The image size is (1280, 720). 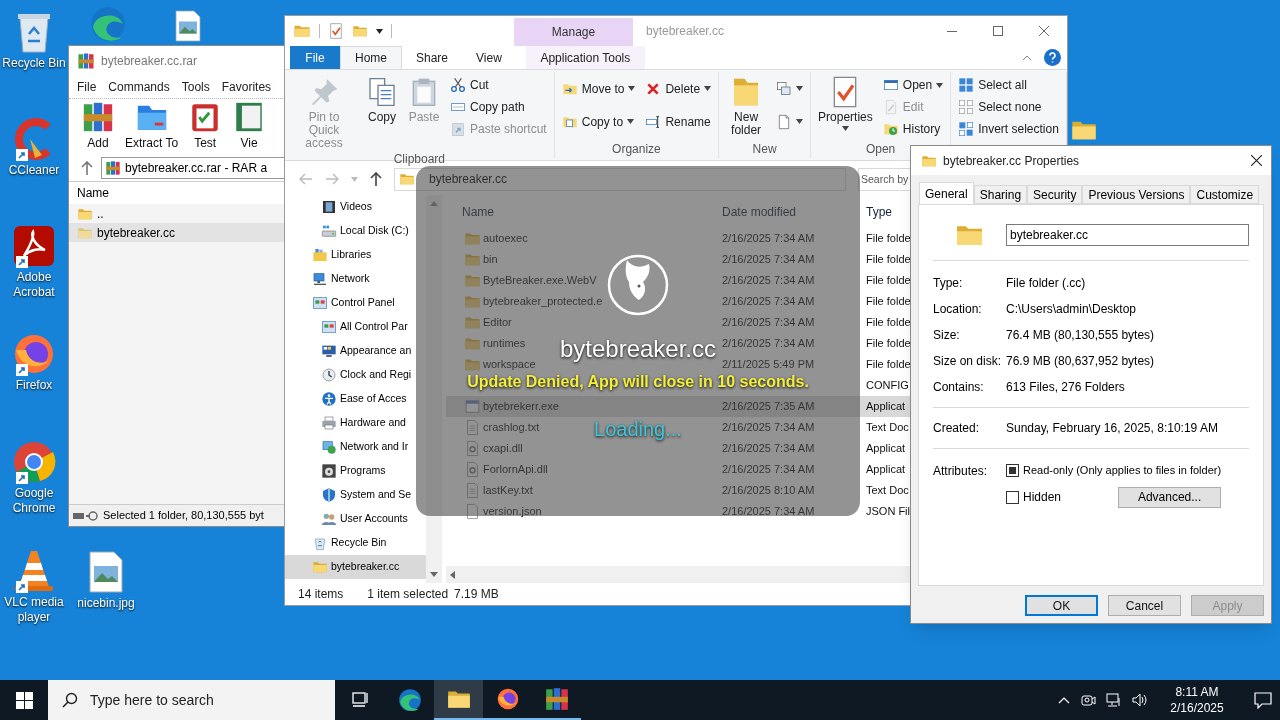 What do you see at coordinates (1112, 428) in the screenshot?
I see `field-value: Sunday, February 16, 2025, 8:10:19 AM` at bounding box center [1112, 428].